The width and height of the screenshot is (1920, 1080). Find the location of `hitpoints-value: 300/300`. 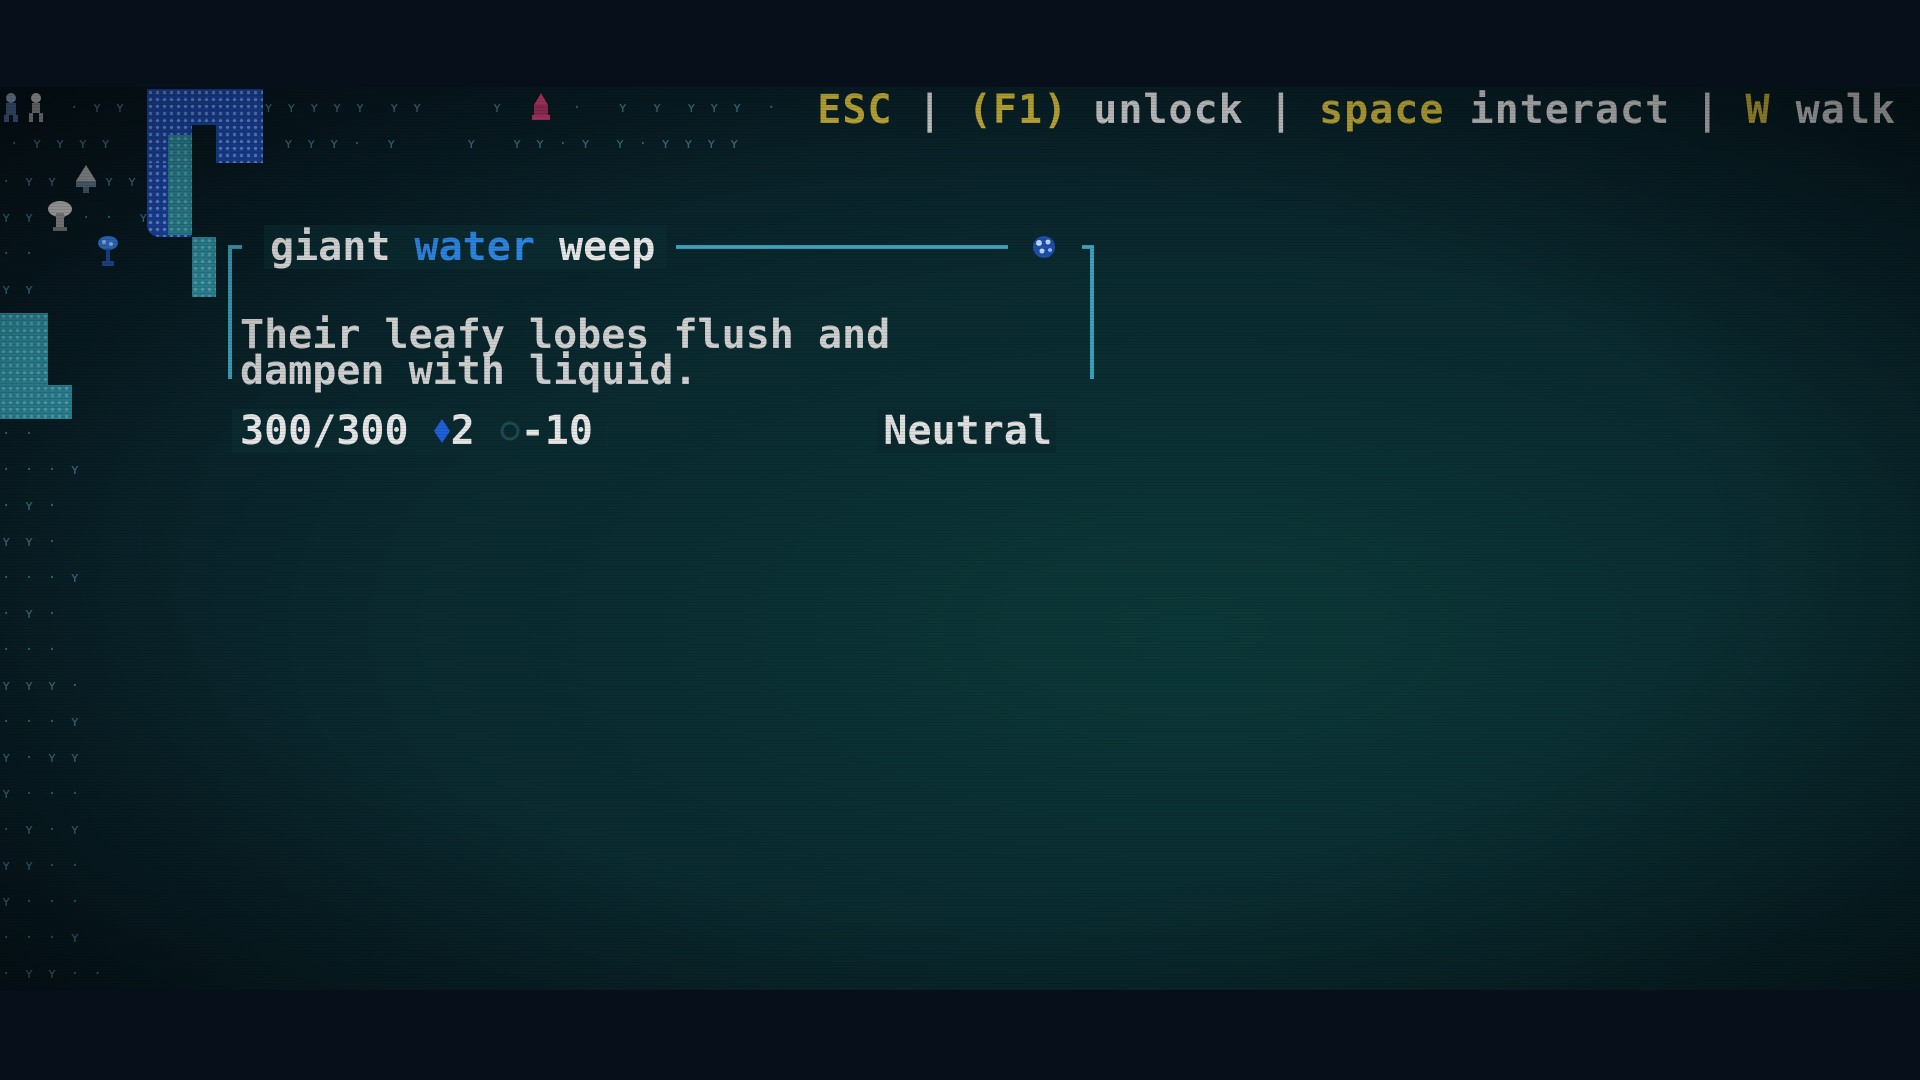

hitpoints-value: 300/300 is located at coordinates (324, 431).